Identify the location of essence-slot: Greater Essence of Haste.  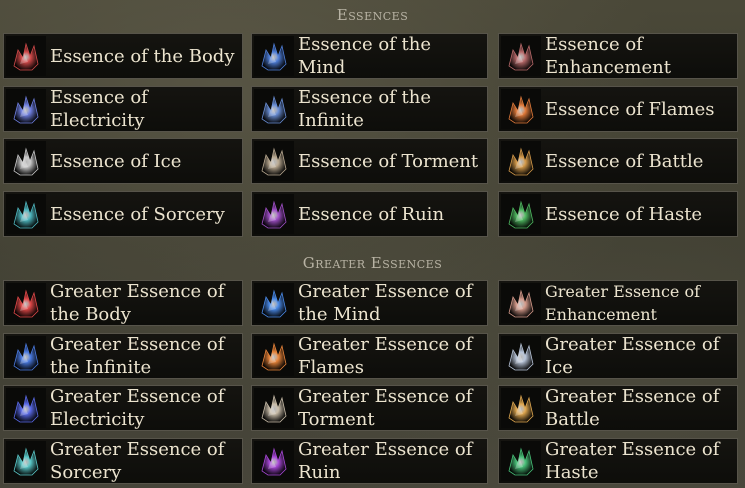
(618, 461).